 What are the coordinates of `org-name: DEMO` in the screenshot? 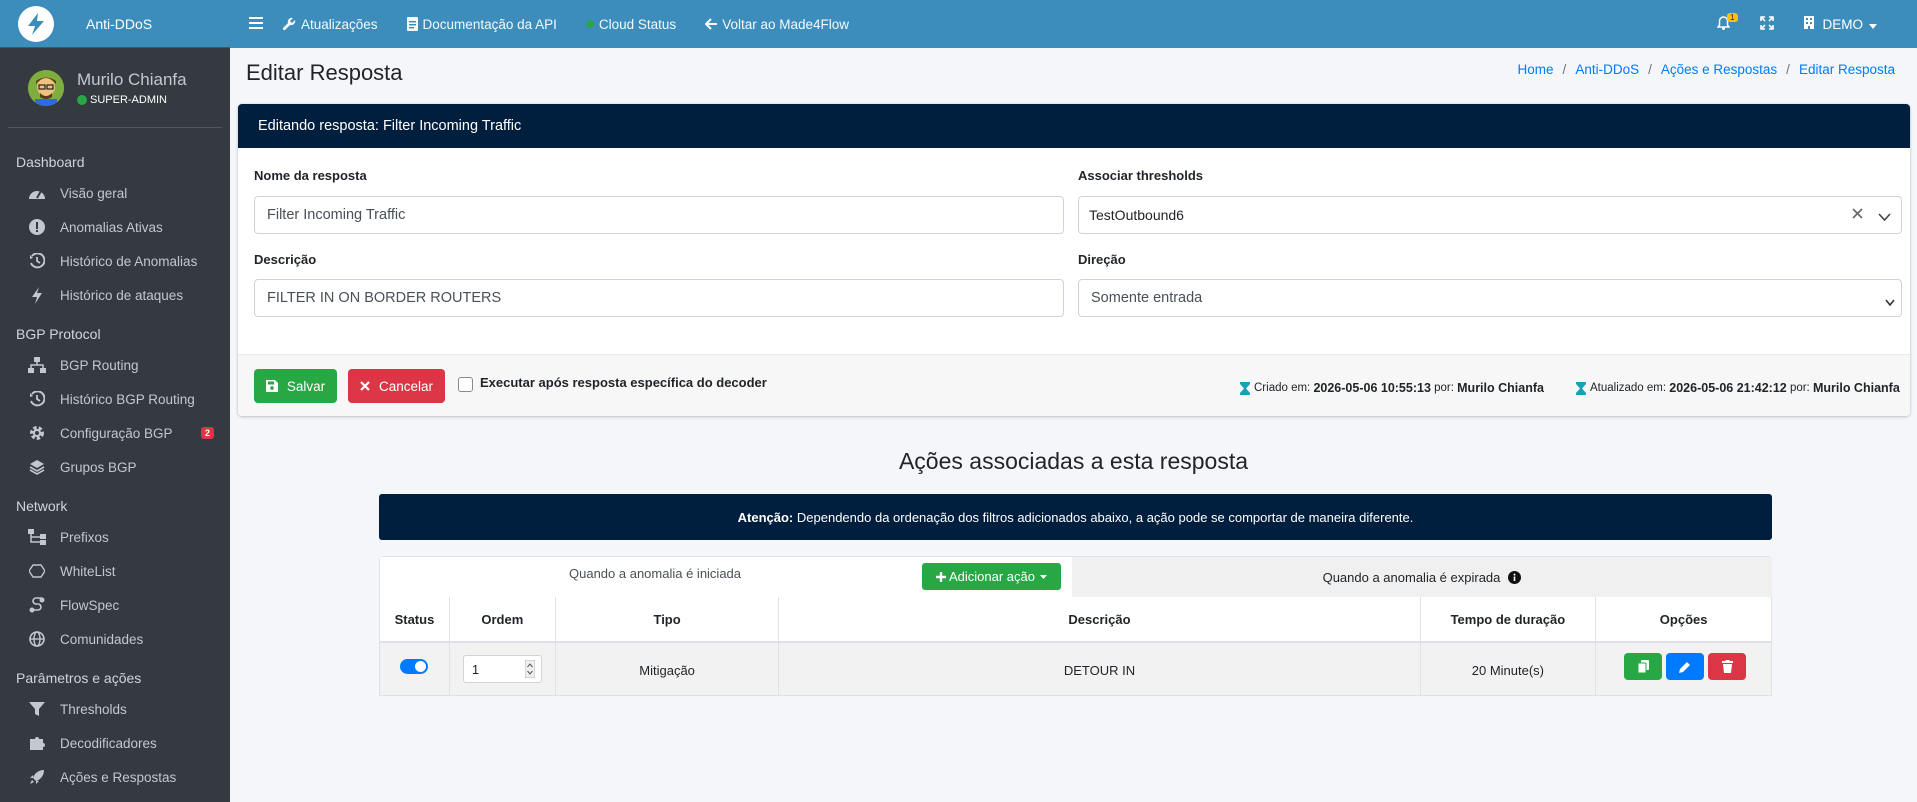 It's located at (1843, 24).